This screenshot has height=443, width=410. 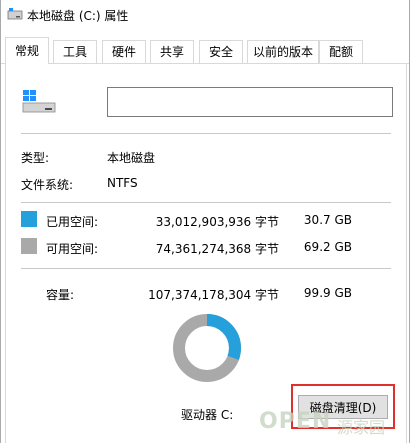 What do you see at coordinates (60, 295) in the screenshot?
I see `capacity-label: 容量:` at bounding box center [60, 295].